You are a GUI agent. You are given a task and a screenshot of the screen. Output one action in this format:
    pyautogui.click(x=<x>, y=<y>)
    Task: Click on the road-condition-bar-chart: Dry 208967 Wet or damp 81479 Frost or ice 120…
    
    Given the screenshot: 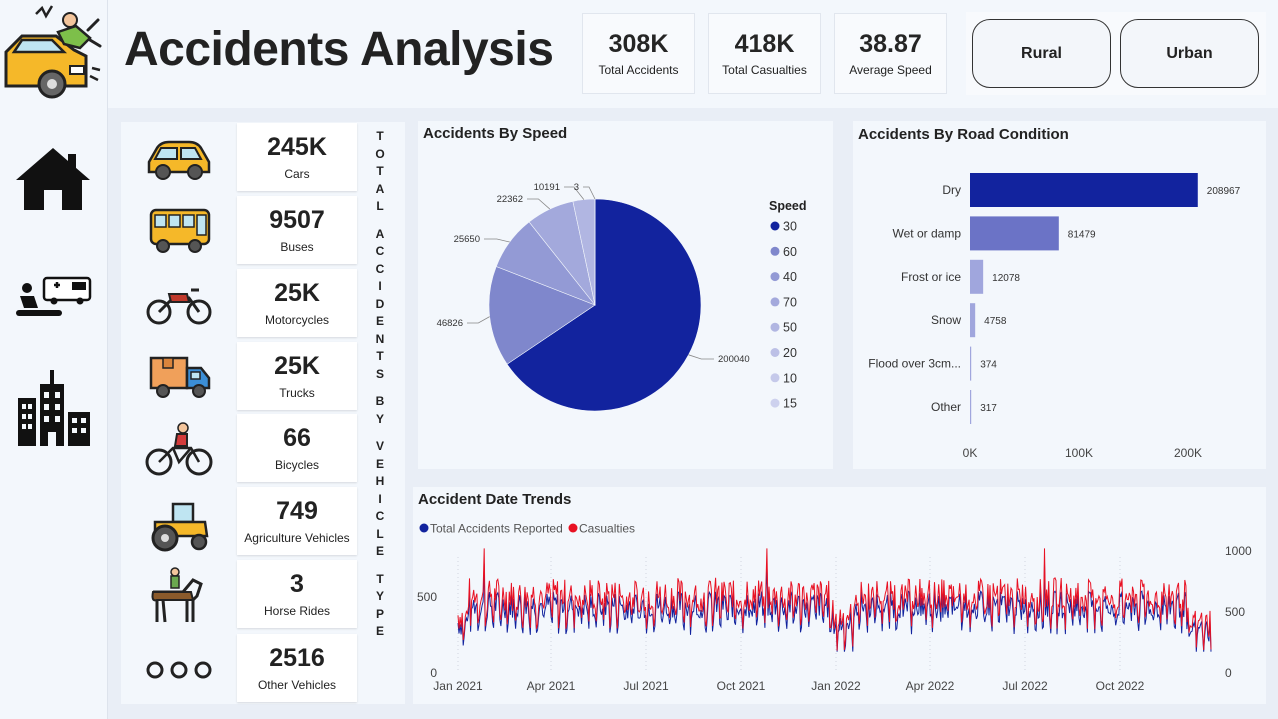 What is the action you would take?
    pyautogui.click(x=1054, y=316)
    